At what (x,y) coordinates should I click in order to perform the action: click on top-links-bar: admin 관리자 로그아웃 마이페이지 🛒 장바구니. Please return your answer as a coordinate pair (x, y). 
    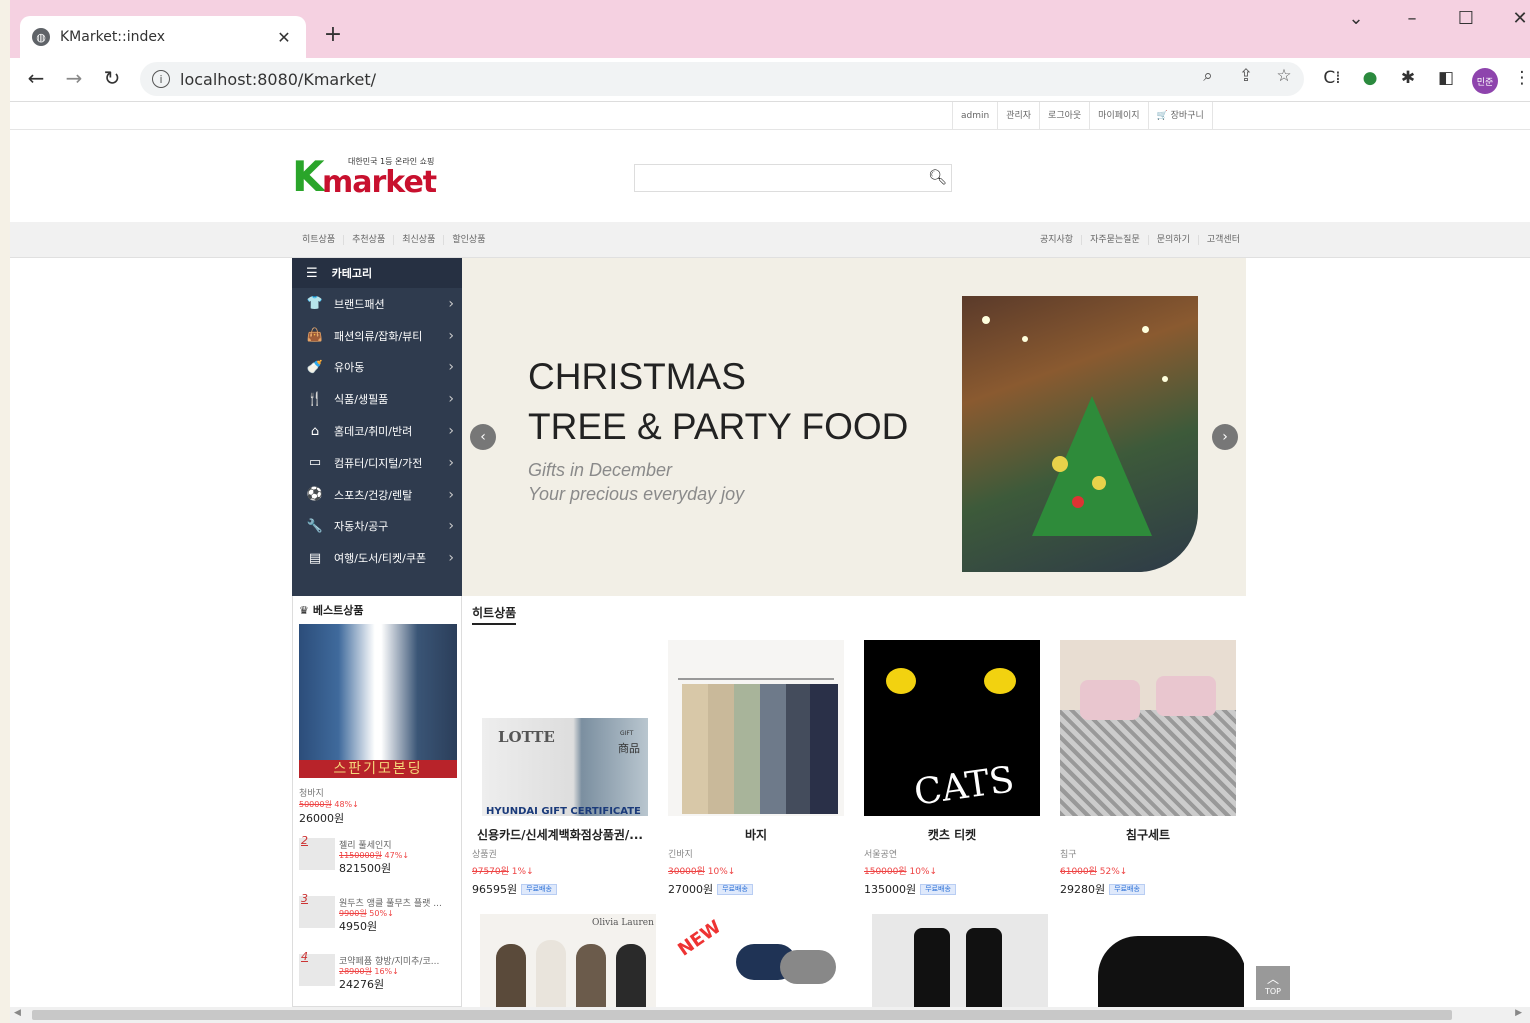
    Looking at the image, I should click on (770, 116).